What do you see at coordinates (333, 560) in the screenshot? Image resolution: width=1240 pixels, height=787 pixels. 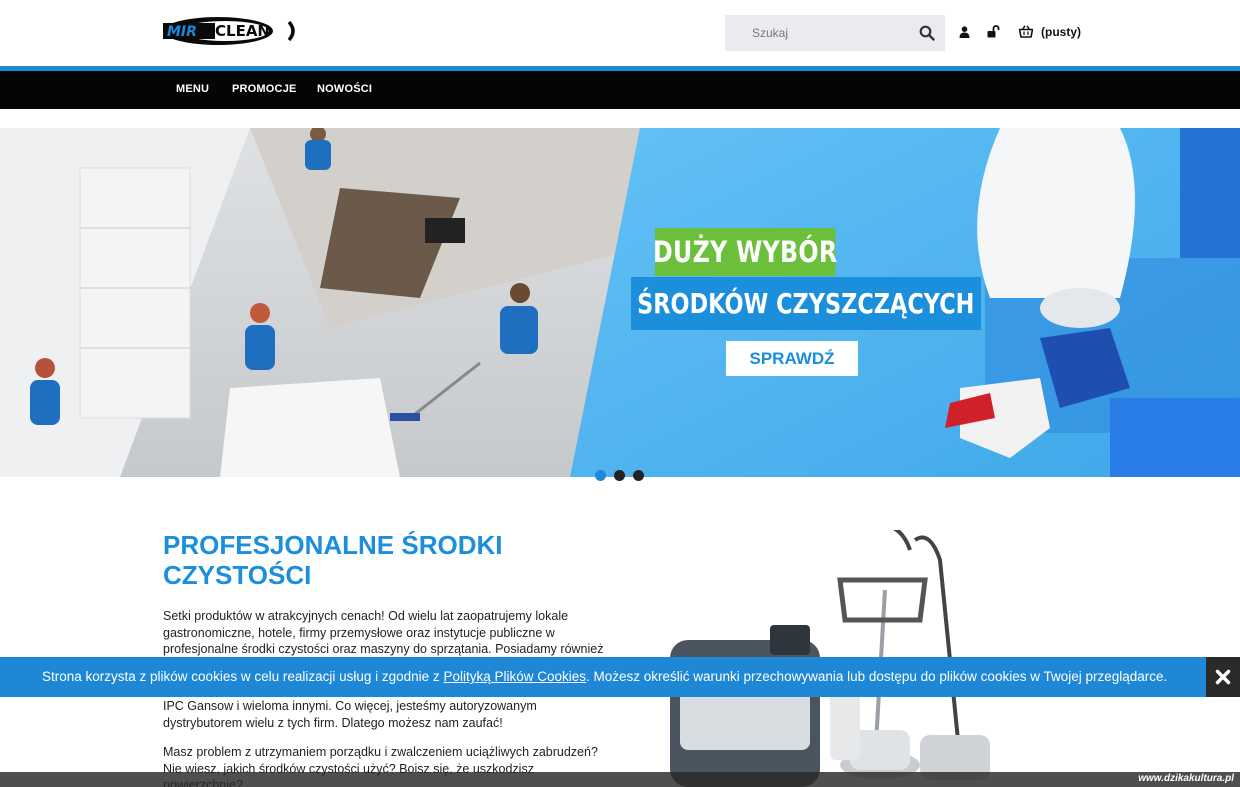 I see `section-title: PROFESJONALNE ŚRODKI CZYSTOŚCI` at bounding box center [333, 560].